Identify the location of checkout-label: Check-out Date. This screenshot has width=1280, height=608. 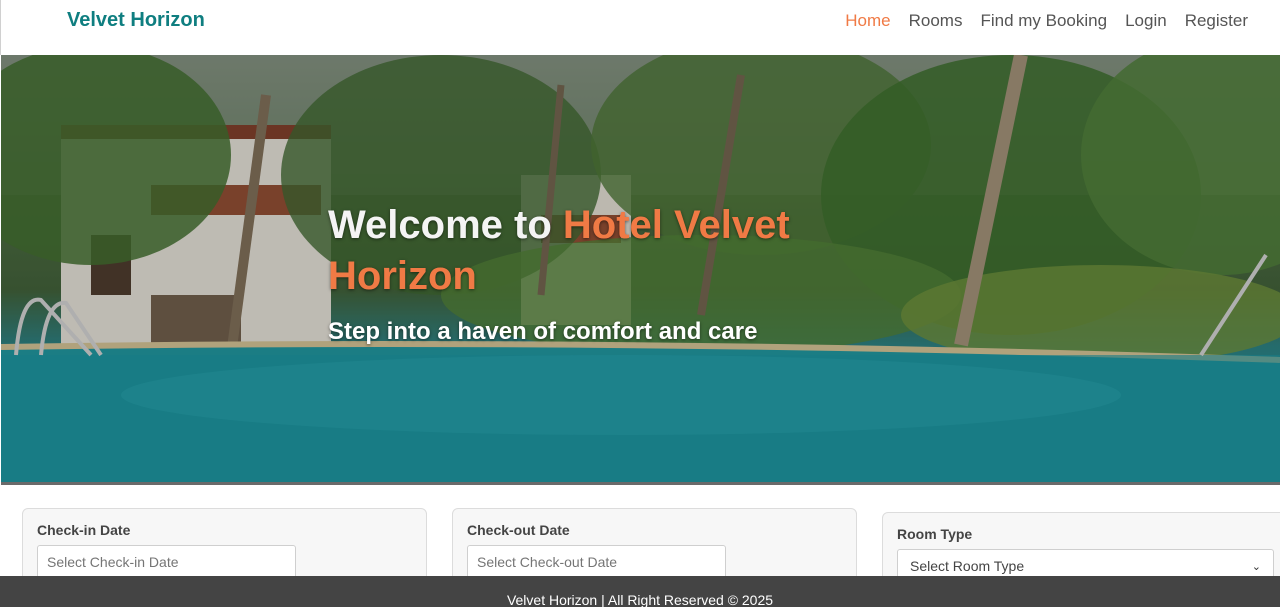
(518, 530).